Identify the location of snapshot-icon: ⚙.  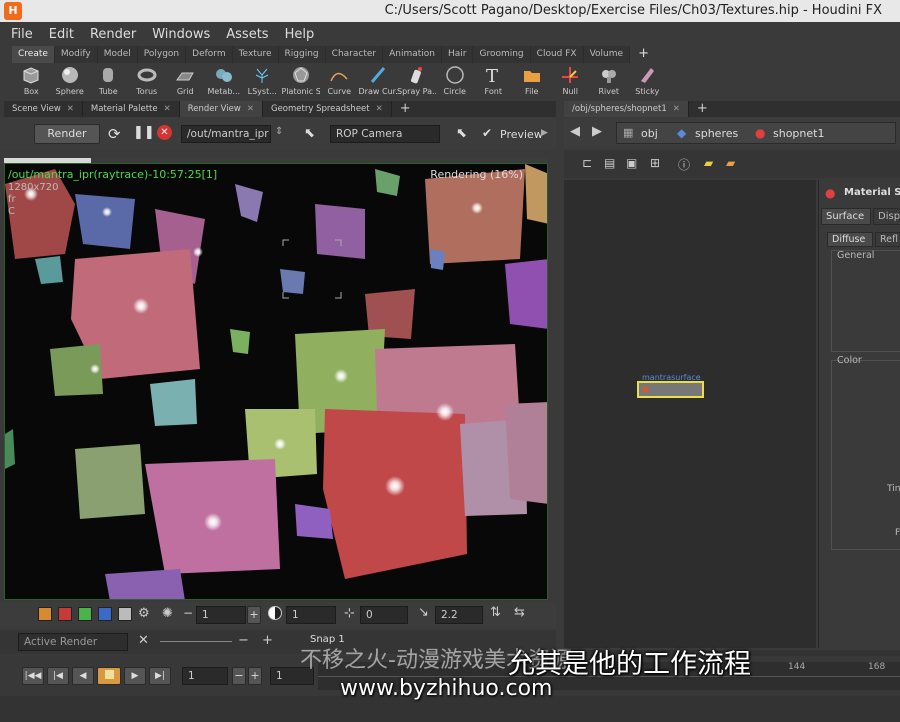
(144, 613).